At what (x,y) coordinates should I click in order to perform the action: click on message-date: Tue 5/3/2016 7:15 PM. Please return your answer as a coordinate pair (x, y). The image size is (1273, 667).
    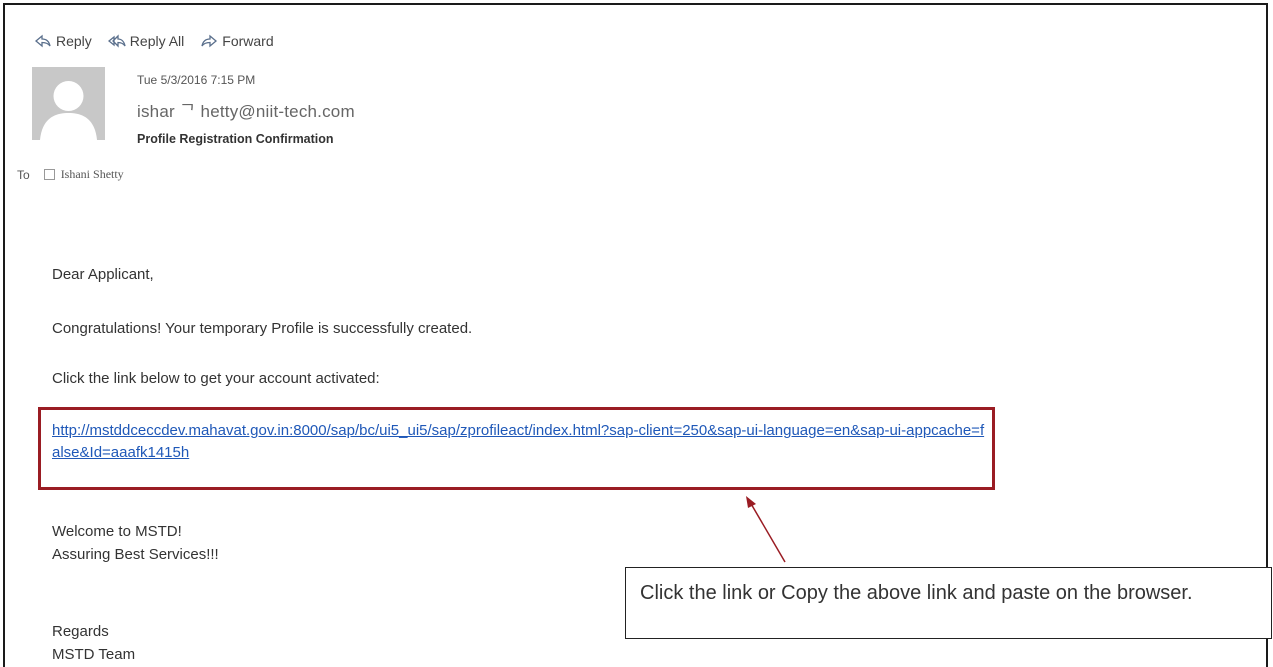
    Looking at the image, I should click on (196, 80).